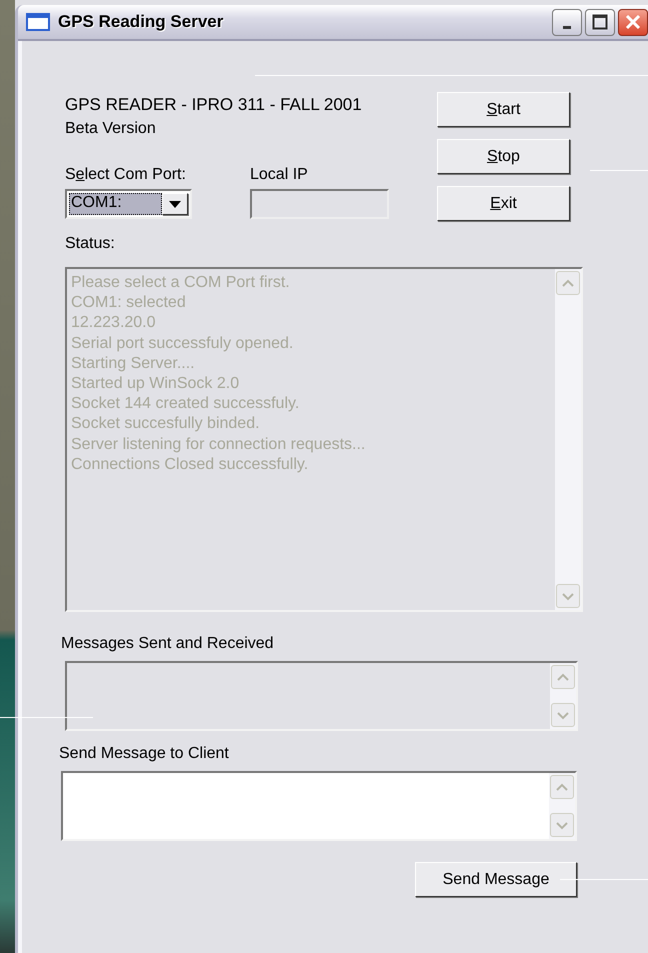 Image resolution: width=648 pixels, height=953 pixels. I want to click on header-text: Beta Version, so click(111, 129).